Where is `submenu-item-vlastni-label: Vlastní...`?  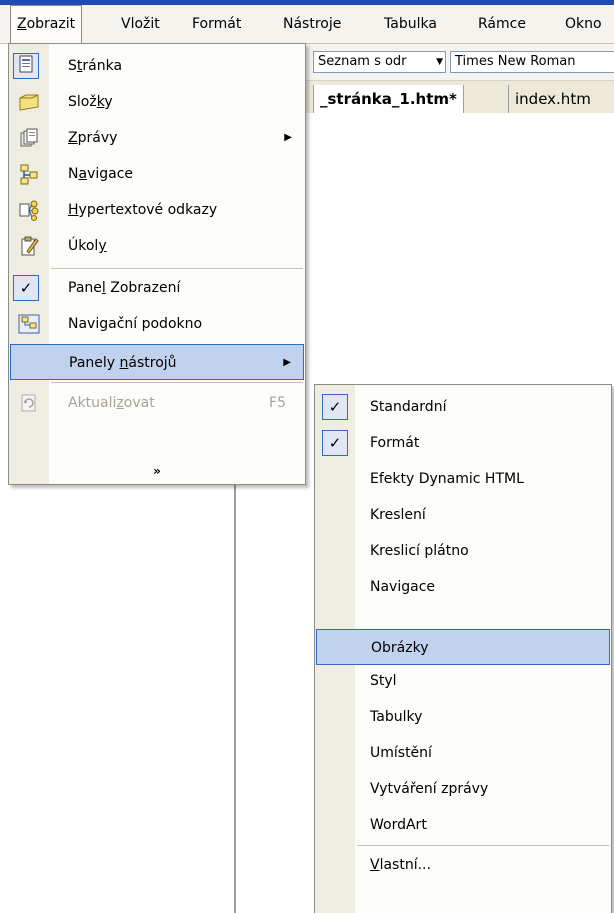
submenu-item-vlastni-label: Vlastní... is located at coordinates (400, 865).